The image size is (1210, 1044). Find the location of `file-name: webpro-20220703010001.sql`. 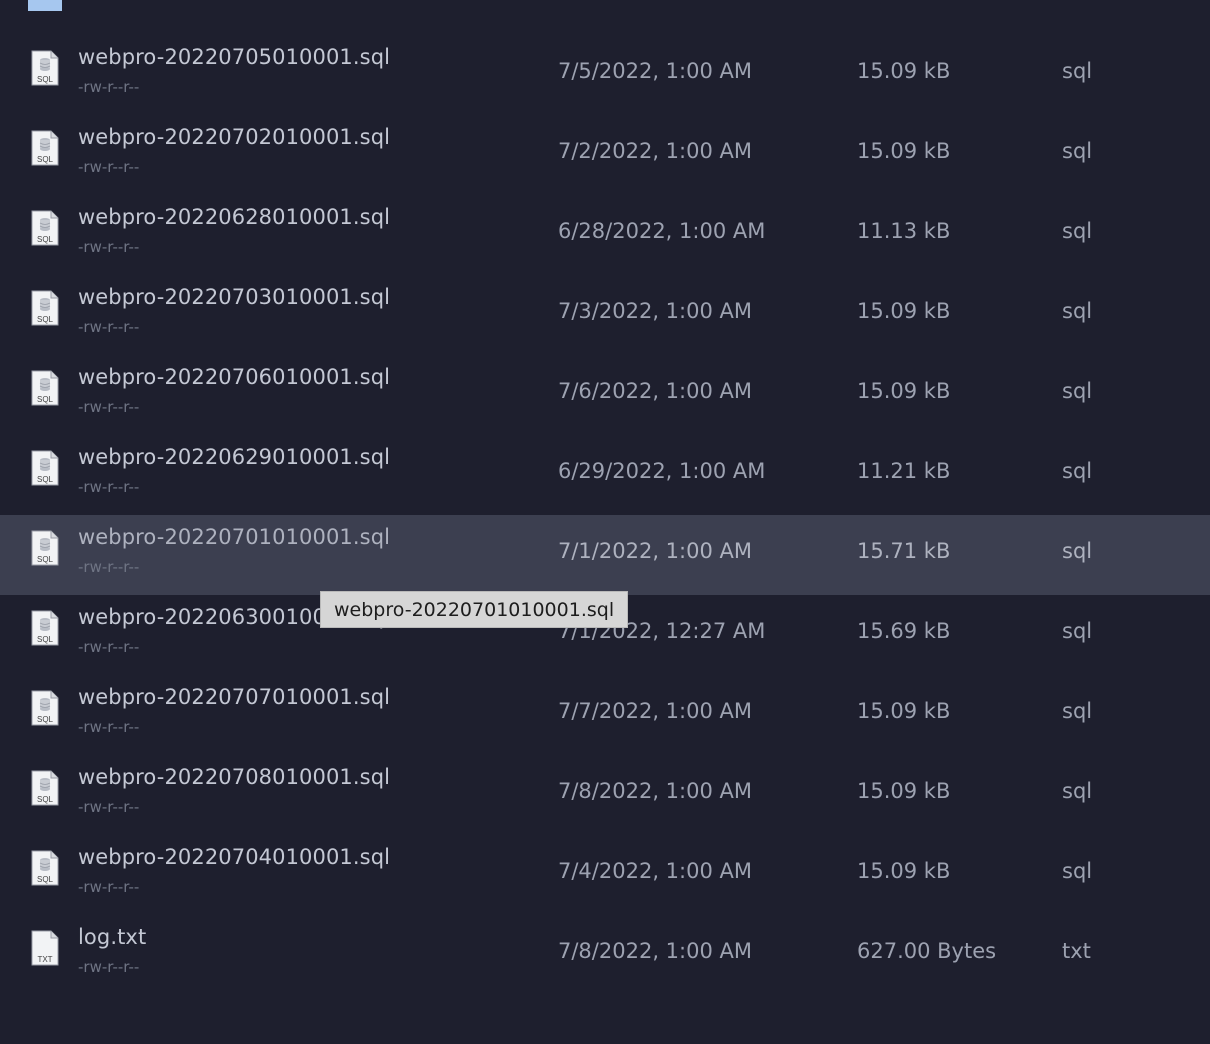

file-name: webpro-20220703010001.sql is located at coordinates (234, 297).